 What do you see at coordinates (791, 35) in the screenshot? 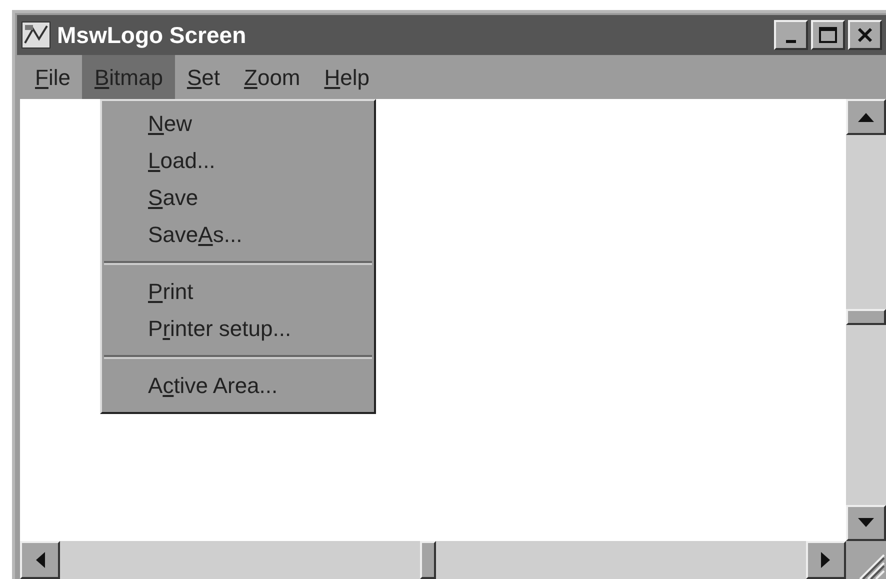
I see `minimize-button` at bounding box center [791, 35].